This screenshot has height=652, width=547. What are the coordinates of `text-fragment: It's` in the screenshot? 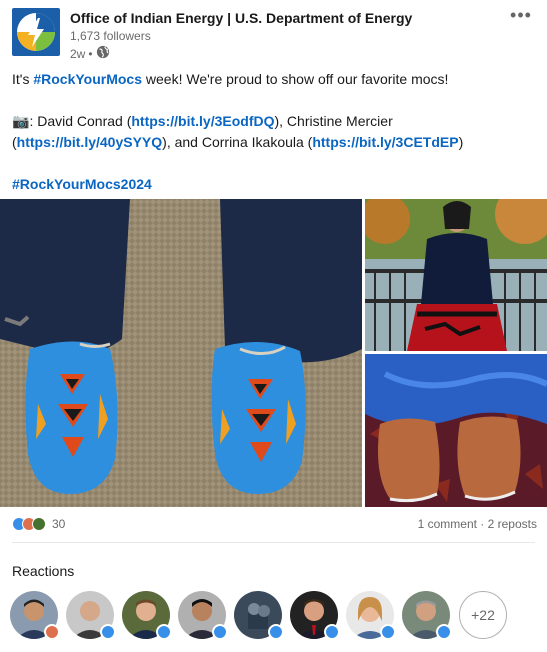 It's located at (23, 79).